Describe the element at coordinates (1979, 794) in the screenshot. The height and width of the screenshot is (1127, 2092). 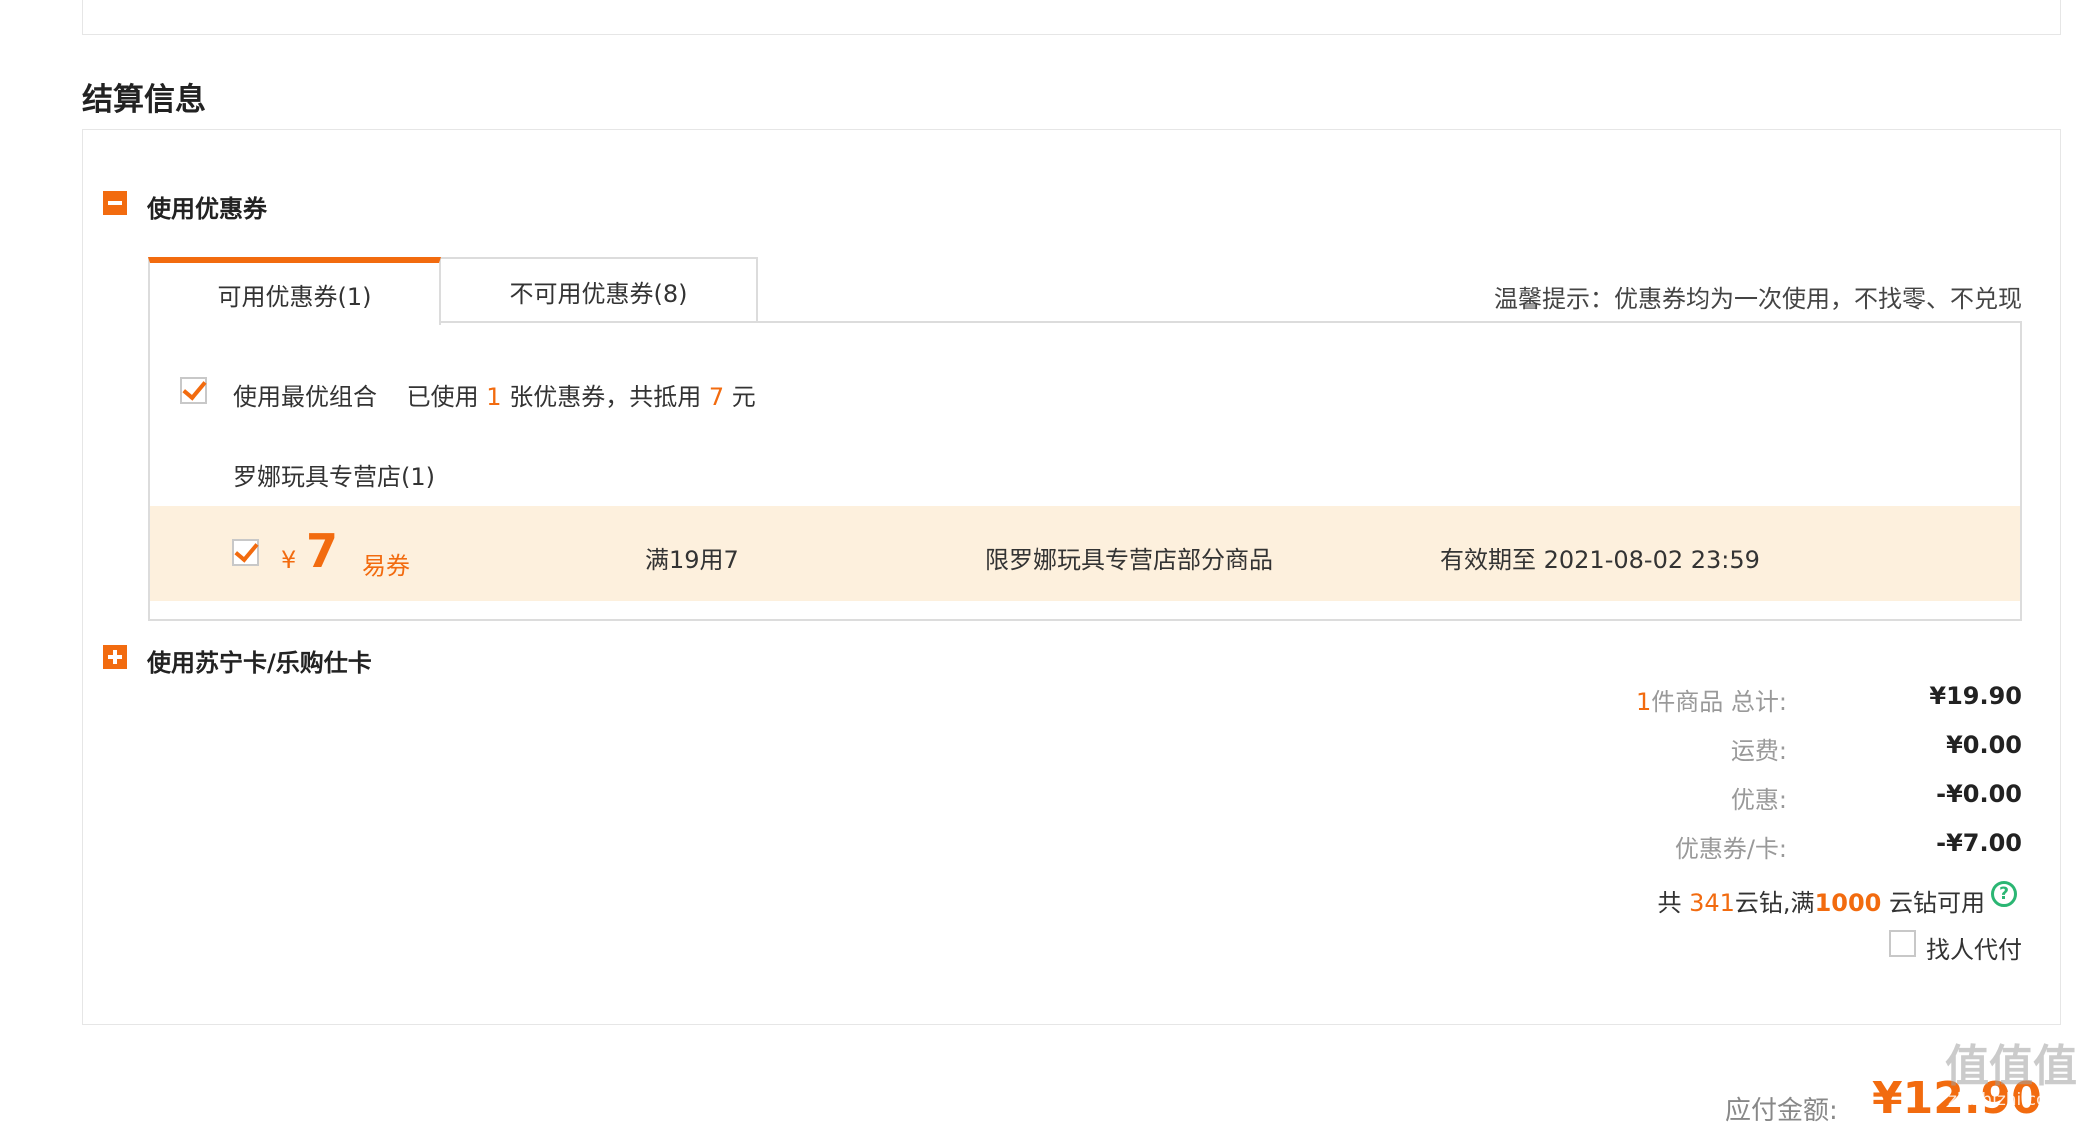
I see `discount-value: -¥0.00` at that location.